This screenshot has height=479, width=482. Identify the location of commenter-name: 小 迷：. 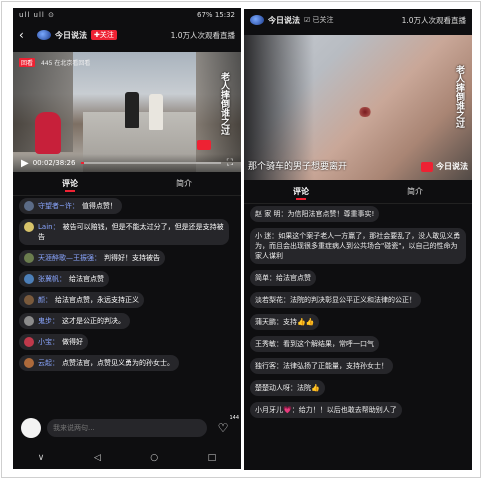
(266, 236).